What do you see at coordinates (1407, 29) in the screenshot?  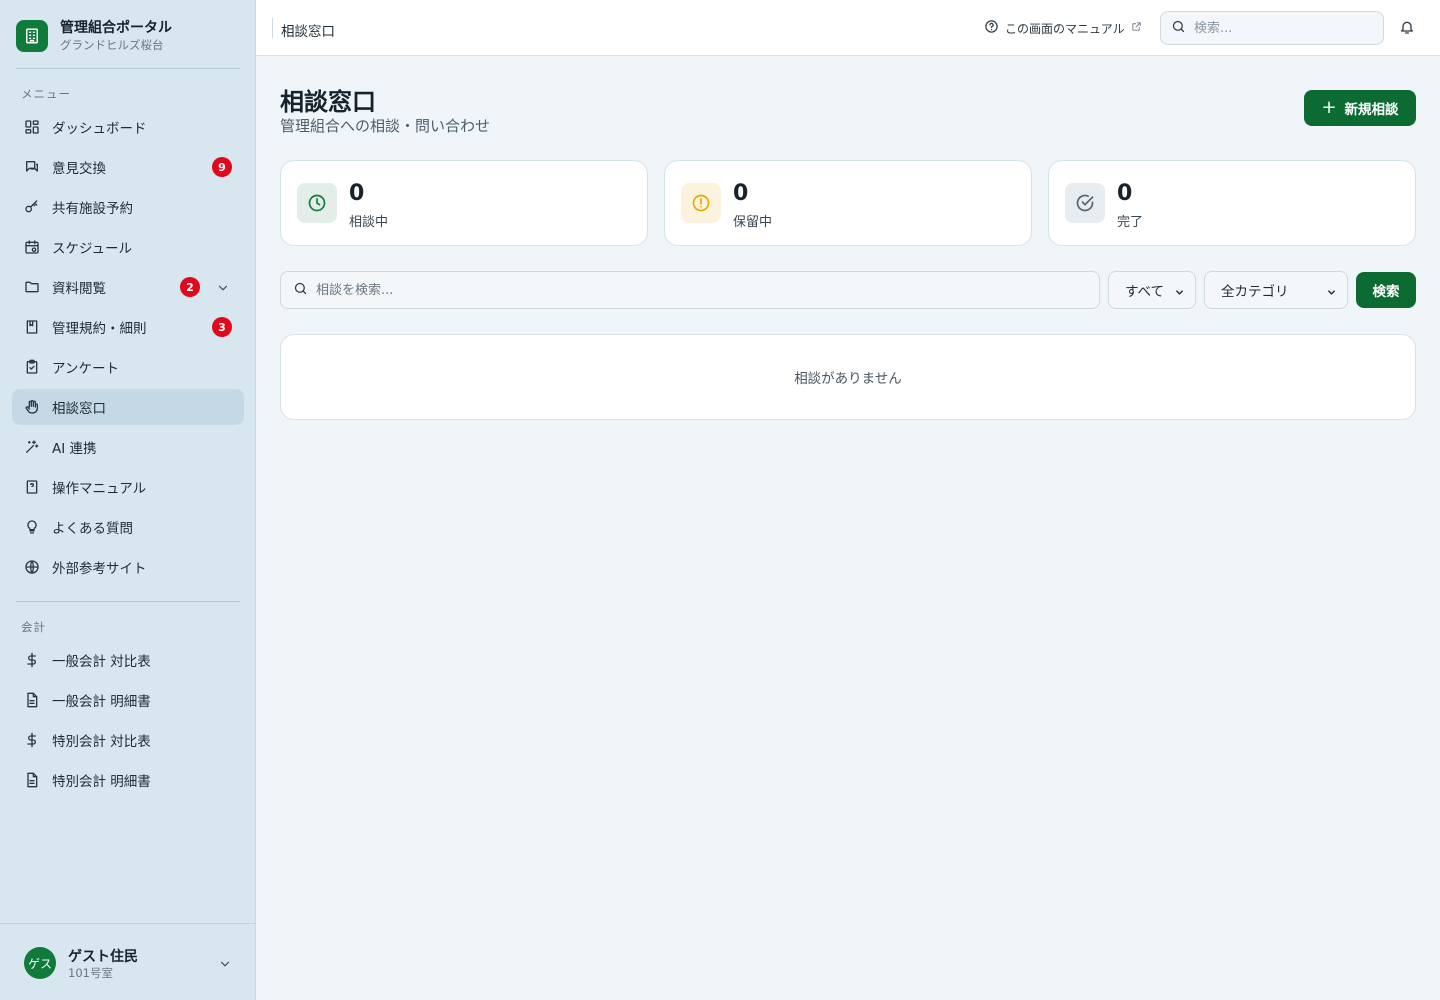 I see `bell-icon` at bounding box center [1407, 29].